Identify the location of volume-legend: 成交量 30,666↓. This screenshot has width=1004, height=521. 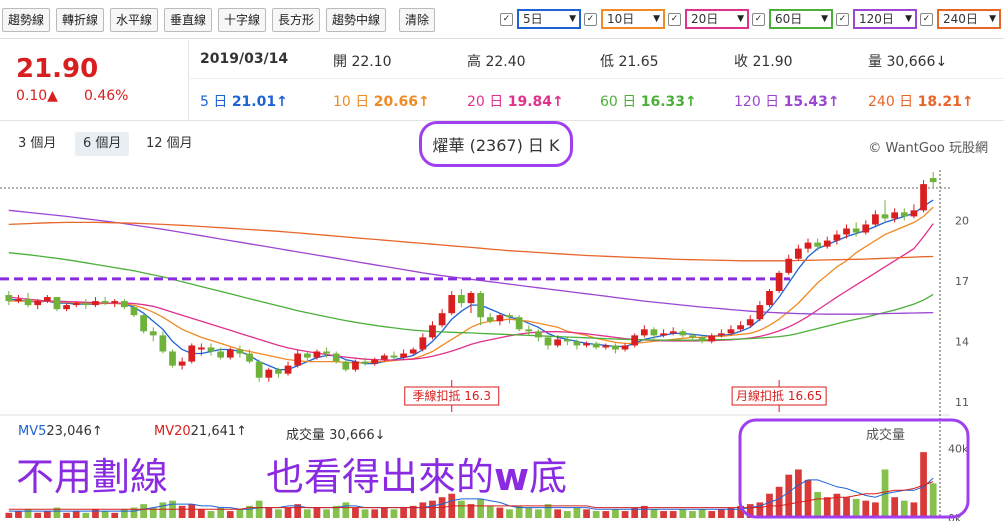
(336, 435).